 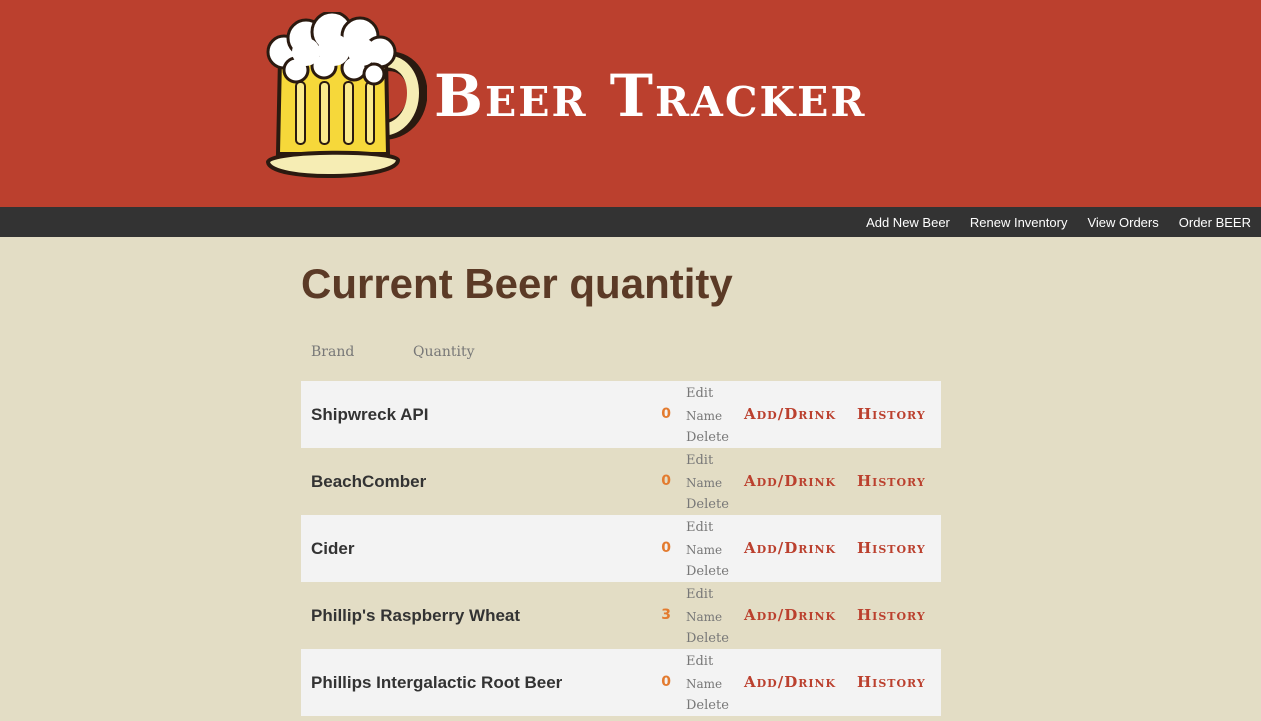 What do you see at coordinates (666, 615) in the screenshot?
I see `beer-quantity: 3` at bounding box center [666, 615].